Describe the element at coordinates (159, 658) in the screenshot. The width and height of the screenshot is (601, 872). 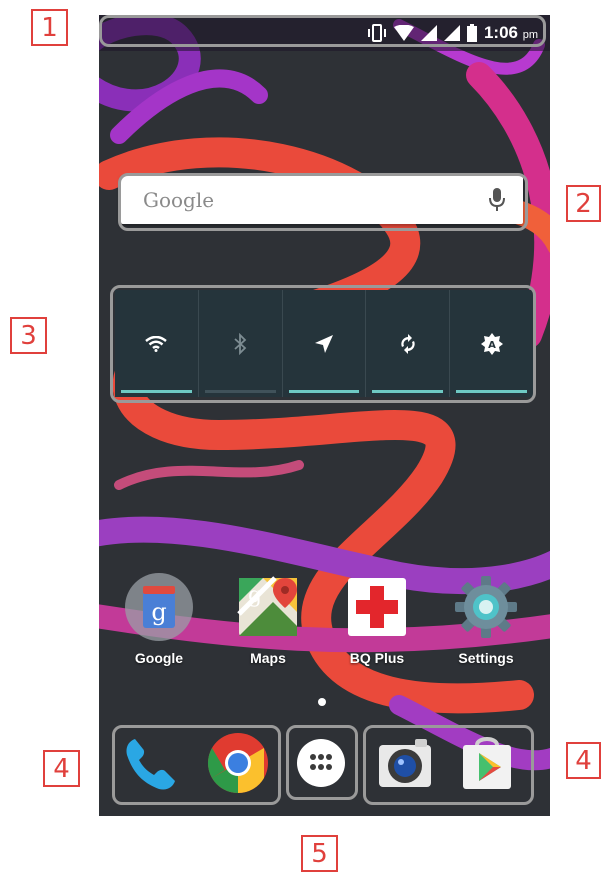
I see `app-label: Google` at that location.